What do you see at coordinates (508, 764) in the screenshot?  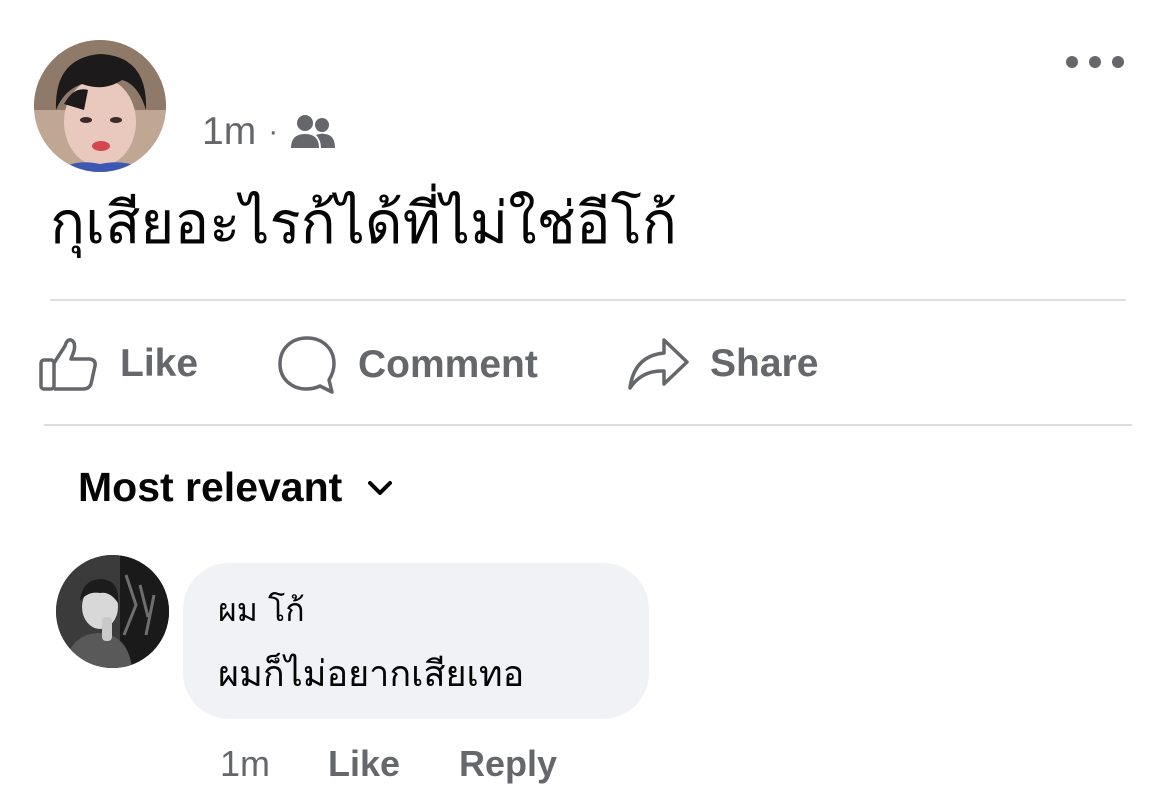 I see `comment-reply-button: Reply` at bounding box center [508, 764].